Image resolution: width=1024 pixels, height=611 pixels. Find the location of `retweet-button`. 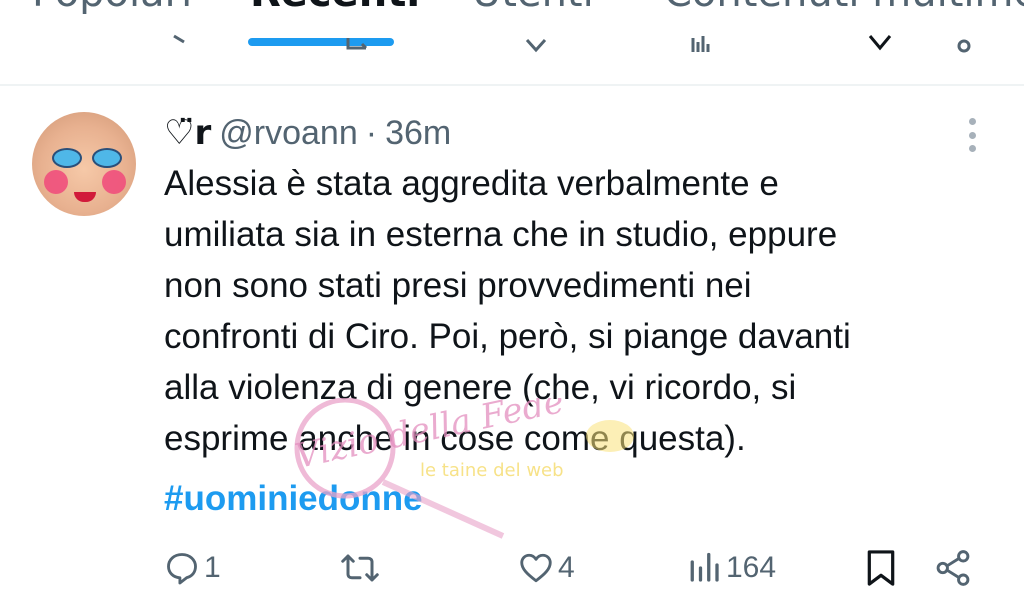

retweet-button is located at coordinates (362, 568).